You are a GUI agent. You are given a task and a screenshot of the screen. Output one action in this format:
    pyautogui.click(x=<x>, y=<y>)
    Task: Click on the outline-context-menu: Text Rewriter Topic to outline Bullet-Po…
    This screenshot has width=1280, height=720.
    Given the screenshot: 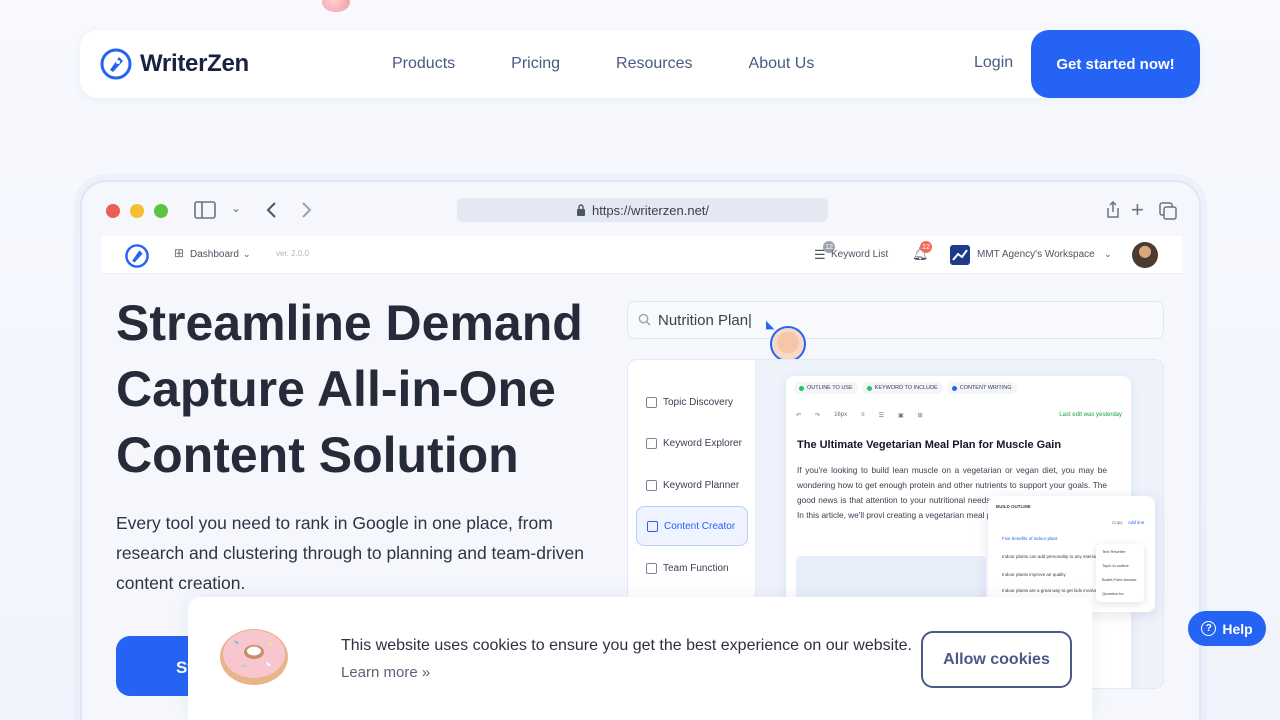 What is the action you would take?
    pyautogui.click(x=1120, y=573)
    